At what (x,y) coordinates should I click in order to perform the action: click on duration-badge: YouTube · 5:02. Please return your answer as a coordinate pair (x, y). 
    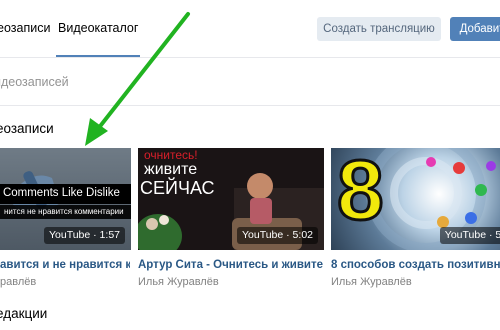
    Looking at the image, I should click on (277, 235).